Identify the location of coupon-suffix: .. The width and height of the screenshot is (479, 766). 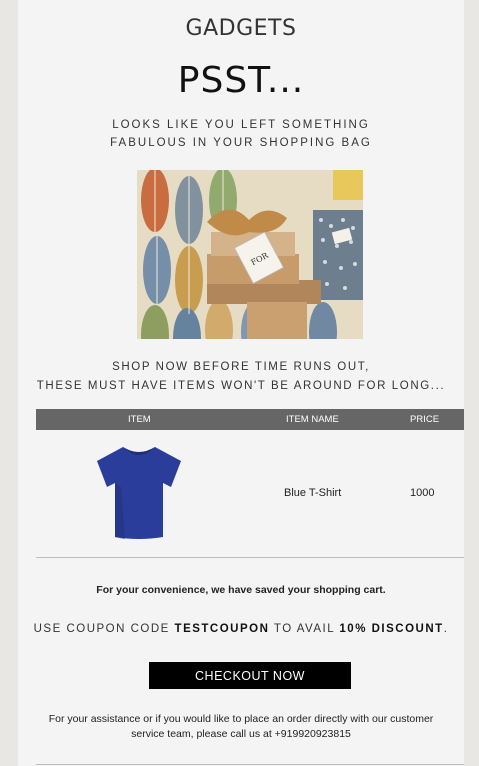
(446, 629).